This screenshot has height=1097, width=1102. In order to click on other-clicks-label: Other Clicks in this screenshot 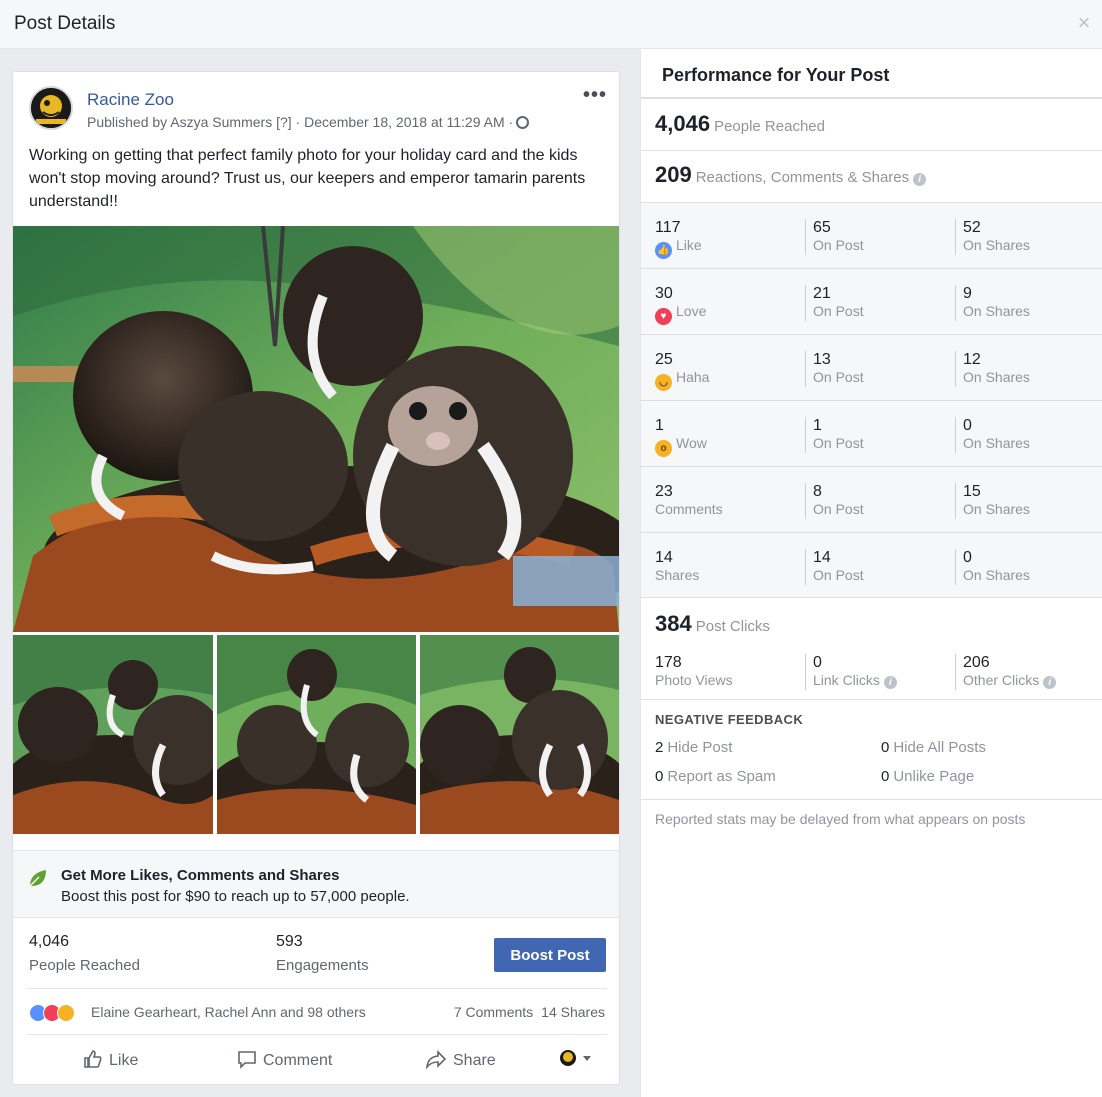, I will do `click(1001, 680)`.